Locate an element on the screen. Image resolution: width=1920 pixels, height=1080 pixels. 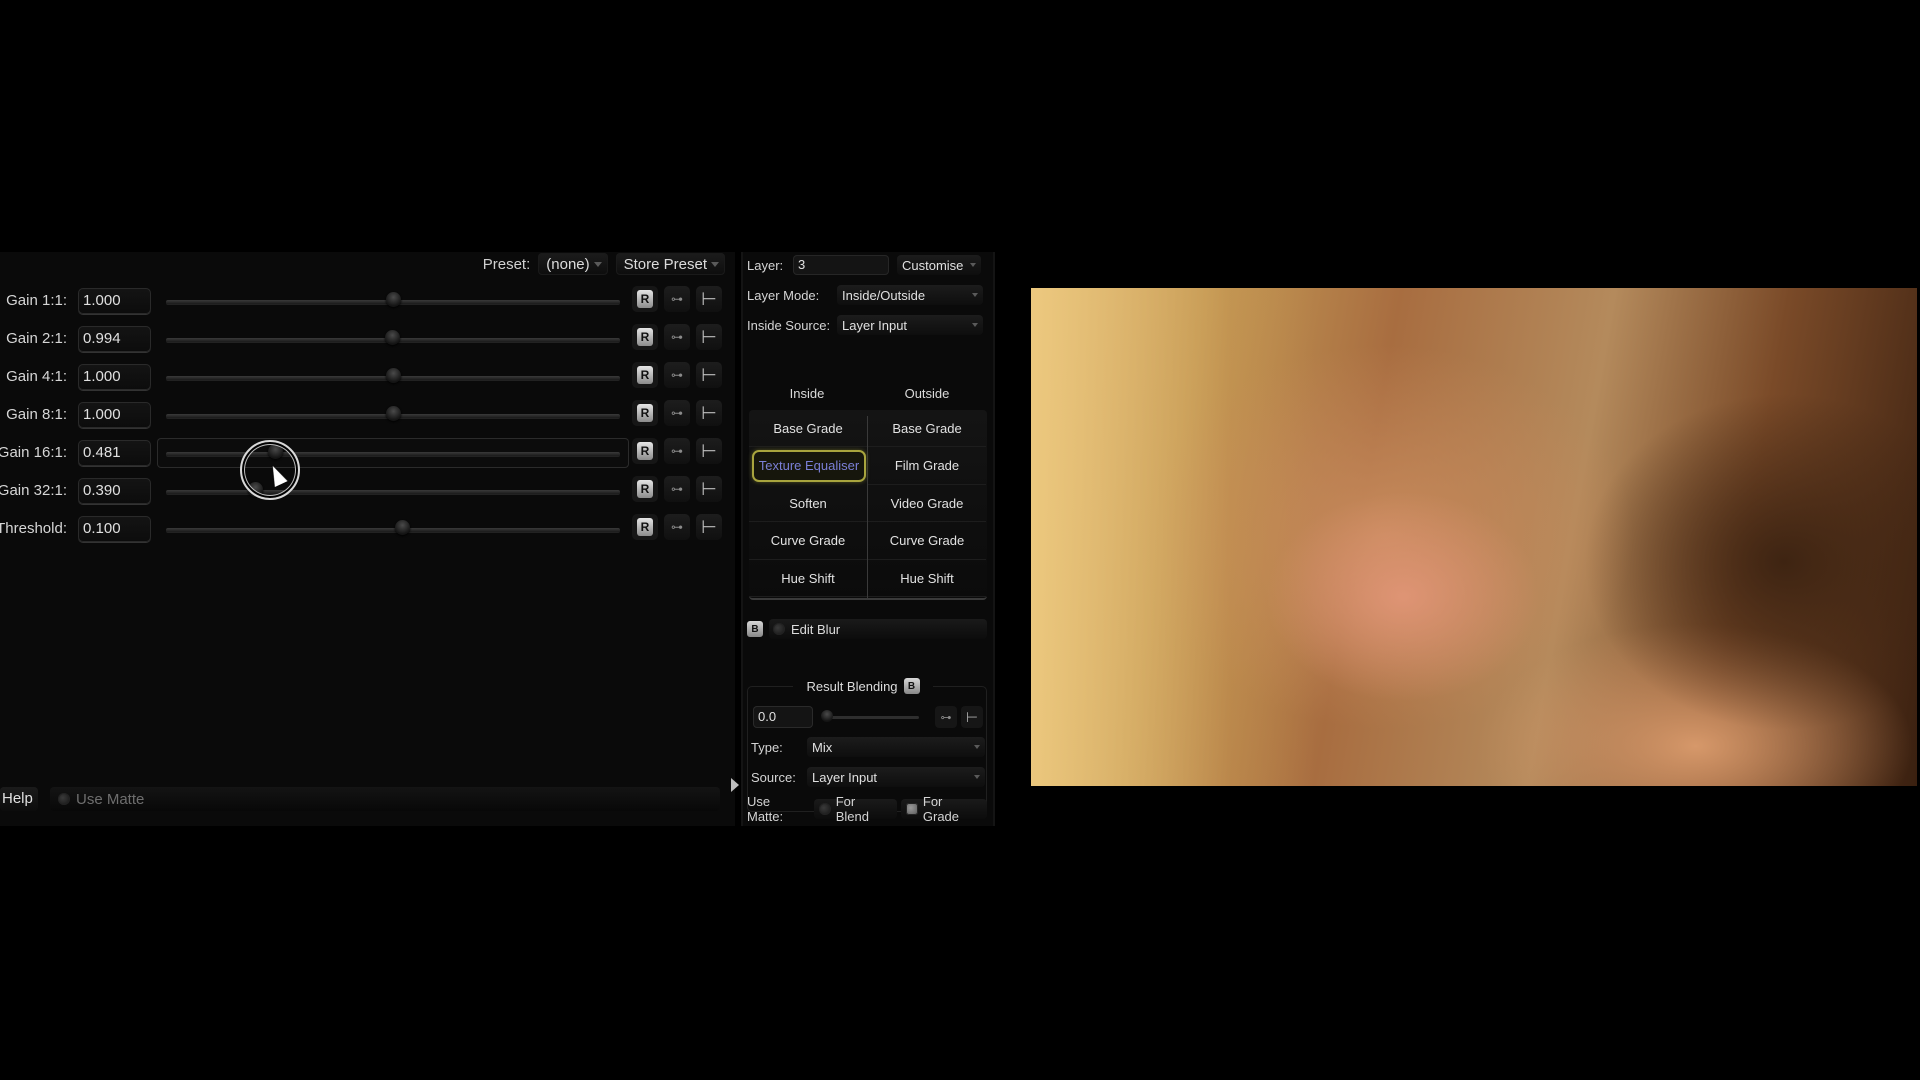
inside-effect-item: Soften is located at coordinates (808, 503).